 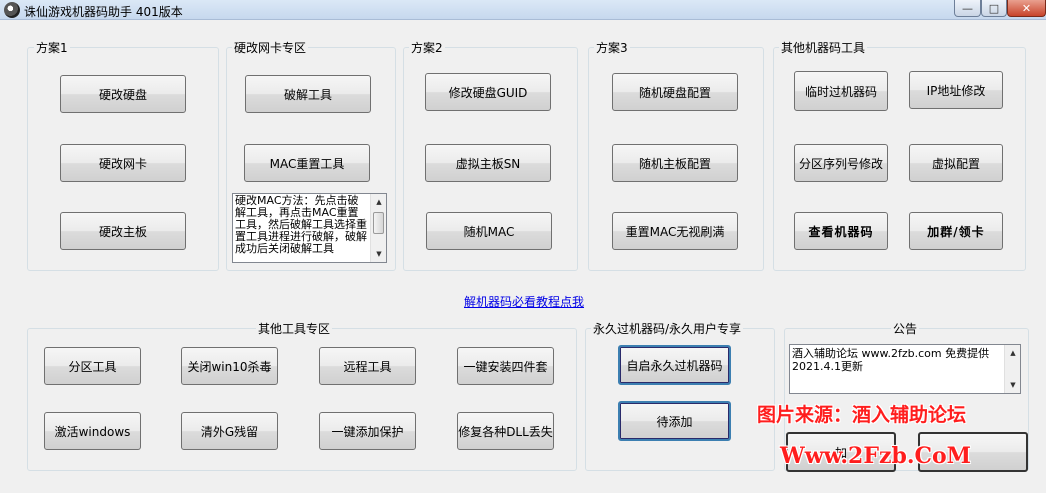 I want to click on modify-disk-guid-button: 修改硬盘GUID, so click(x=488, y=92).